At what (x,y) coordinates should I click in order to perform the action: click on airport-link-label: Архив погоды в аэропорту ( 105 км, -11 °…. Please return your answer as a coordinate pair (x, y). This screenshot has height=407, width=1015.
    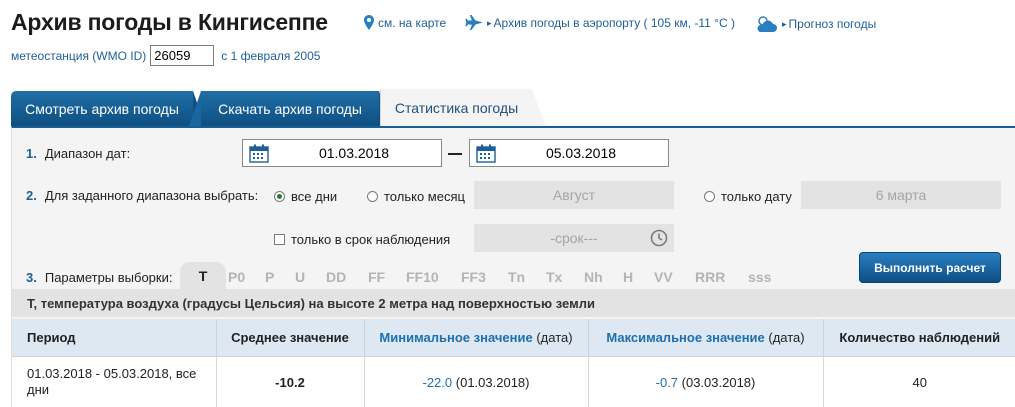
    Looking at the image, I should click on (614, 23).